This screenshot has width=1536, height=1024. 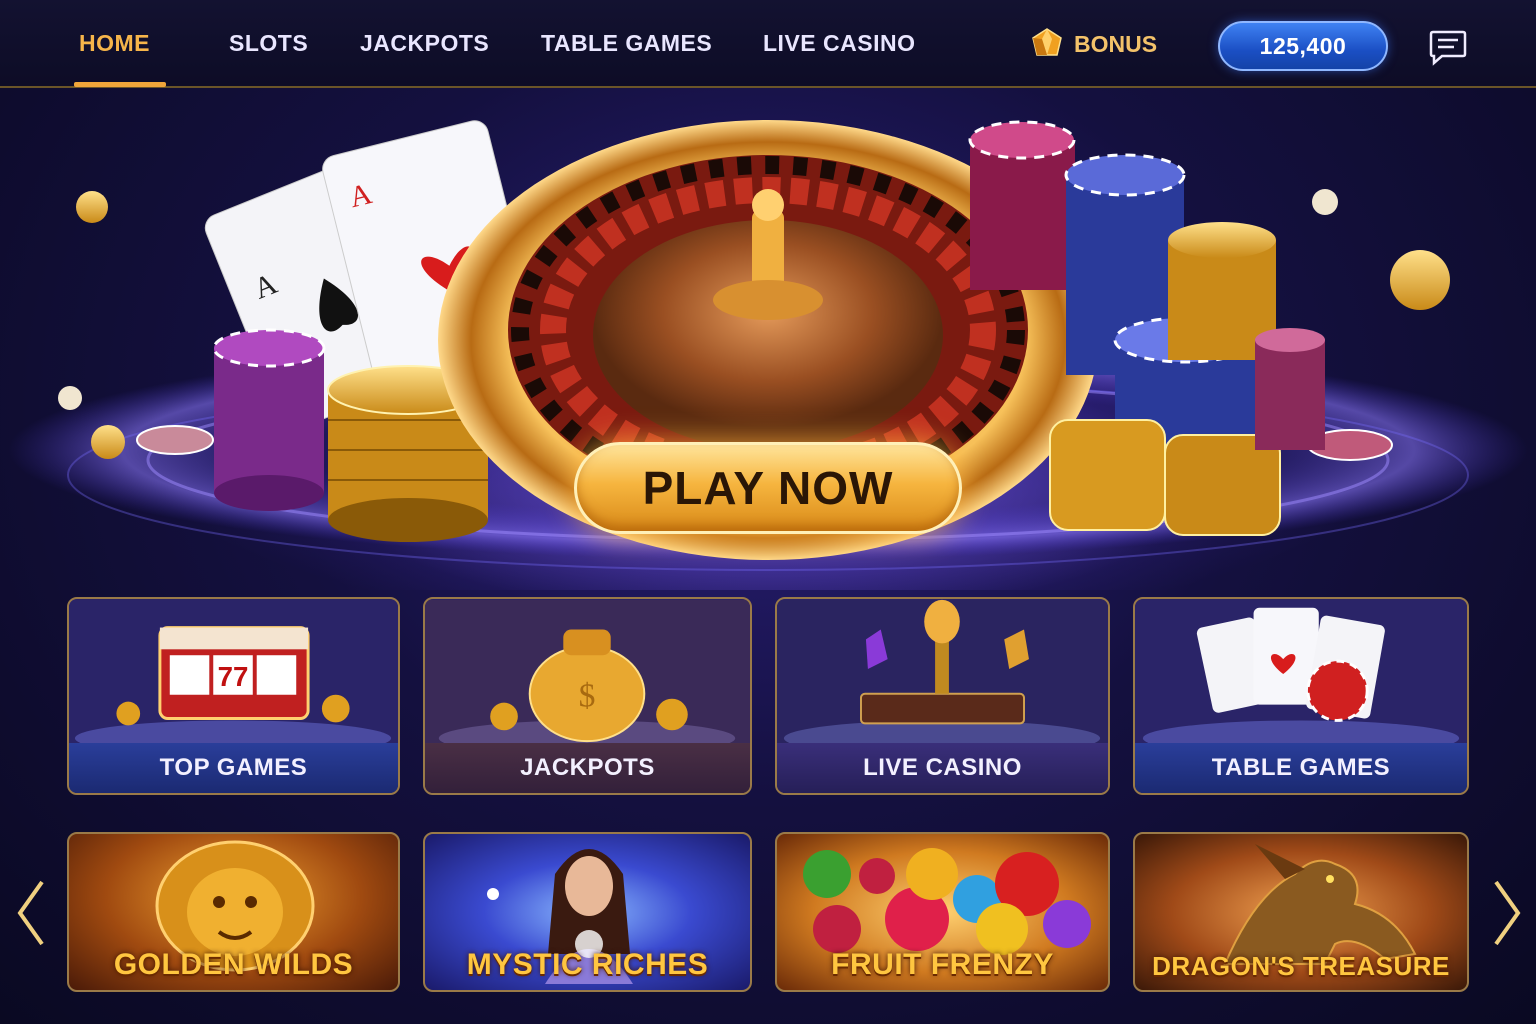 What do you see at coordinates (942, 912) in the screenshot?
I see `game-fruit-frenzy: FRUIT FRENZY` at bounding box center [942, 912].